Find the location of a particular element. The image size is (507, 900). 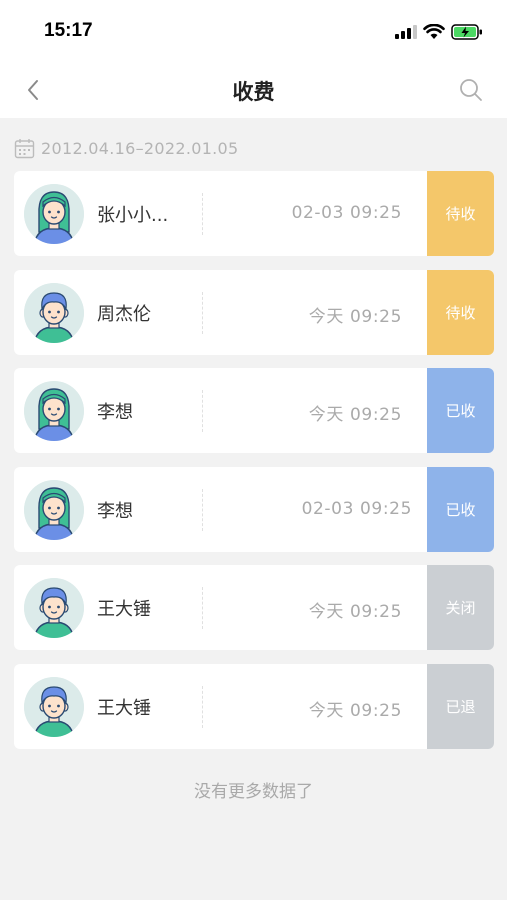

payer-name: 周杰伦 is located at coordinates (124, 314).